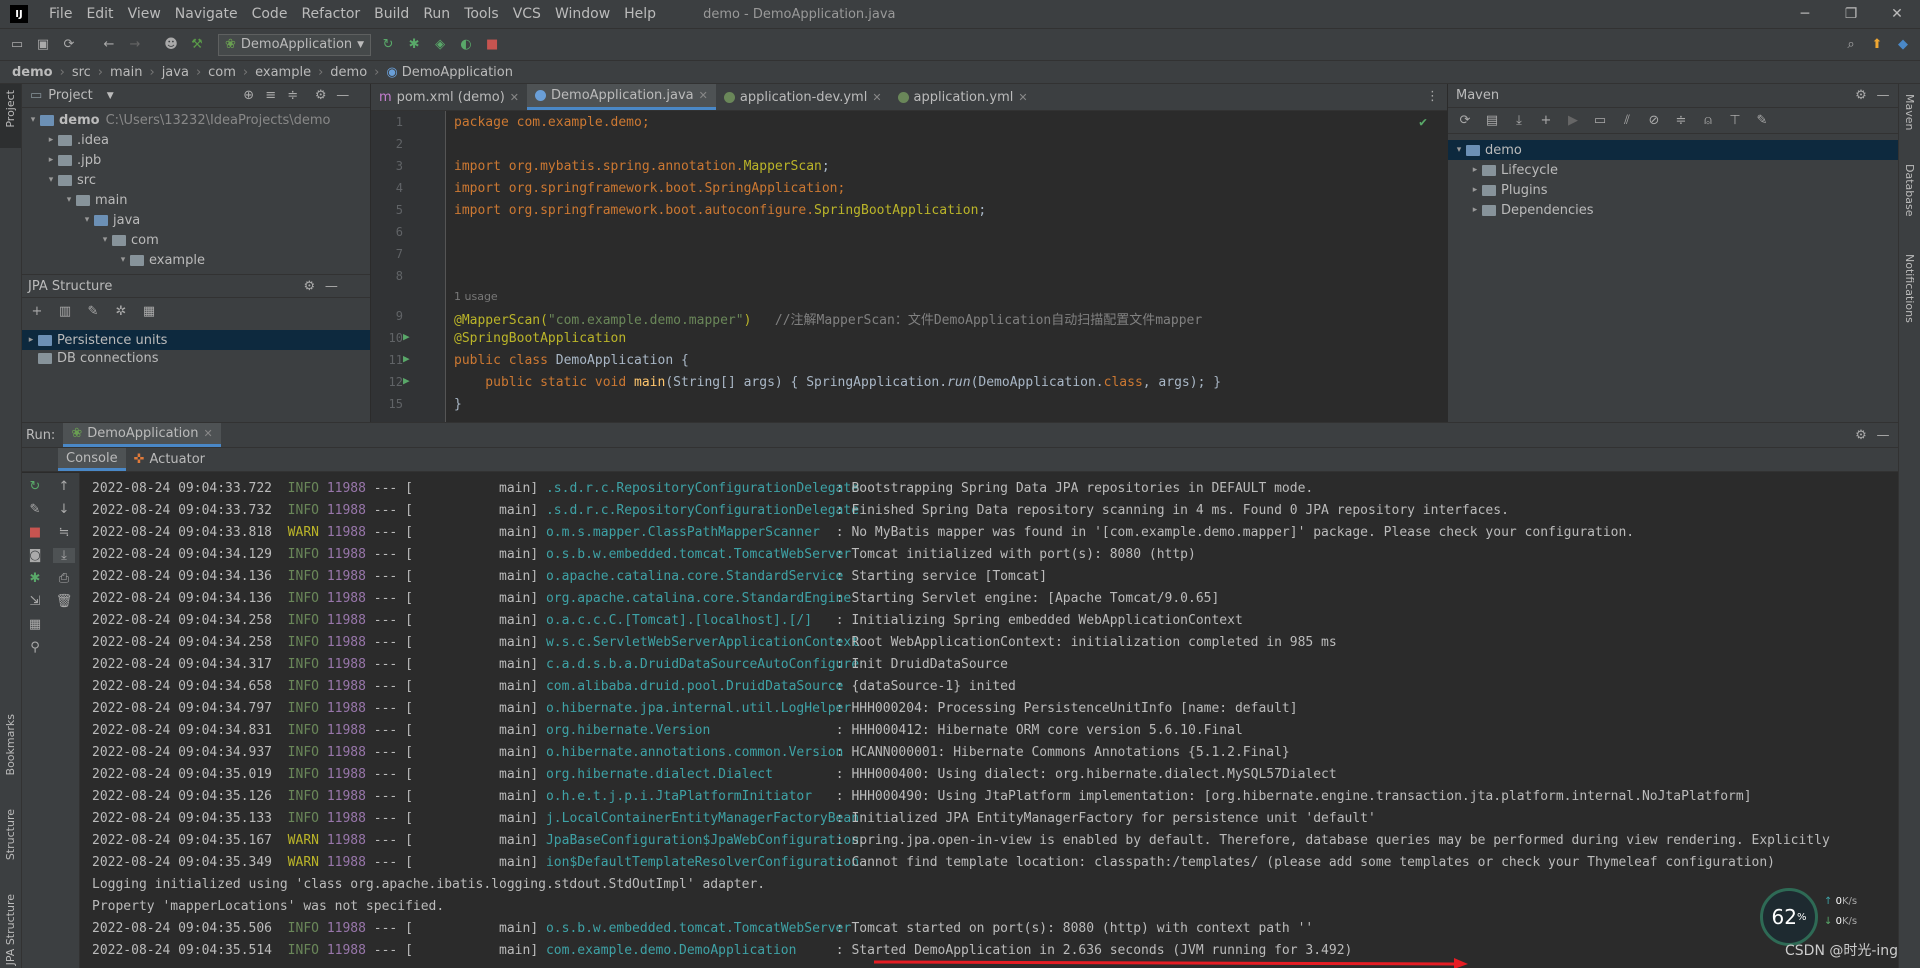  Describe the element at coordinates (175, 72) in the screenshot. I see `crumb-java: java` at that location.